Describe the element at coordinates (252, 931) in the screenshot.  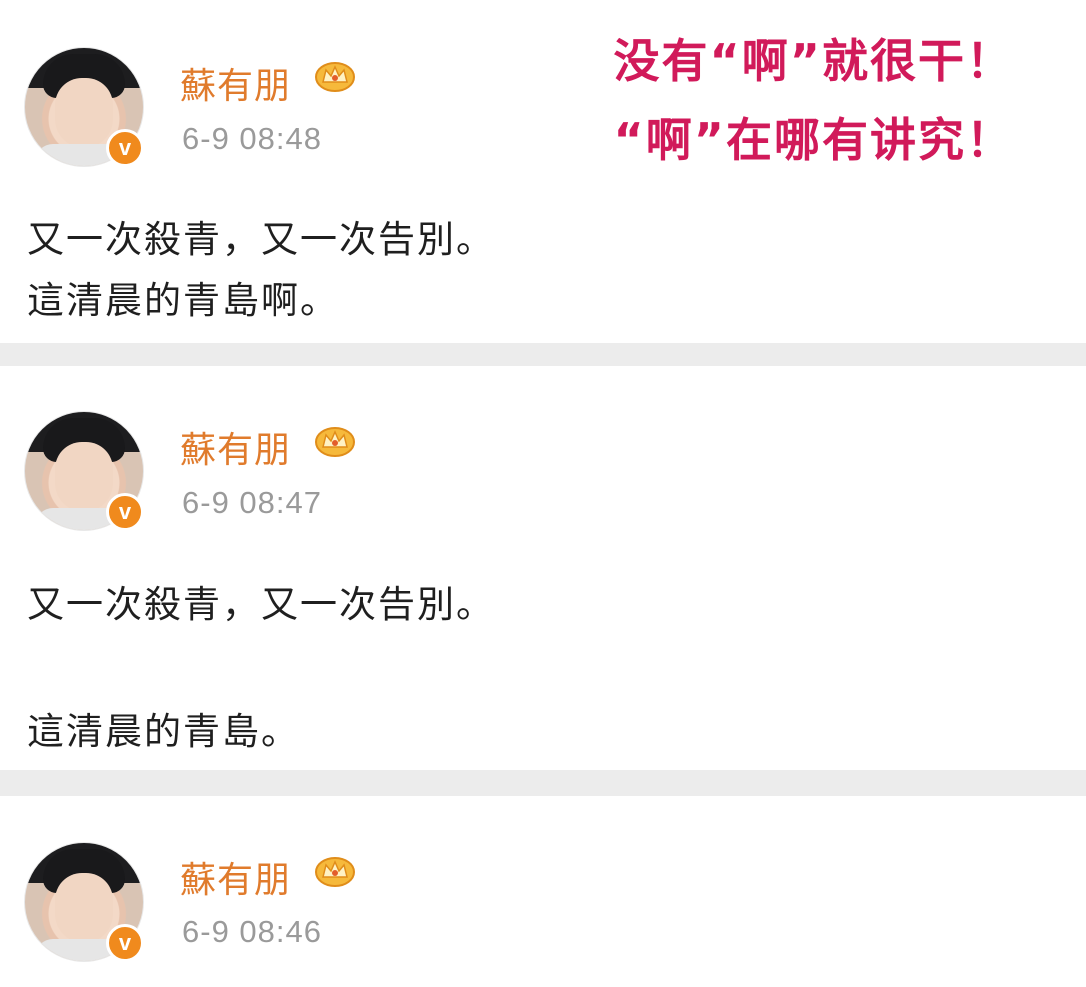
I see `post-timestamp: 6-9 08:46` at that location.